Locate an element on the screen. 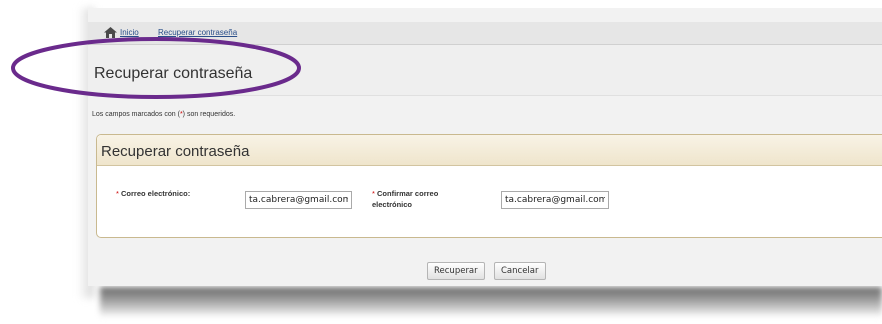 This screenshot has width=882, height=324. panel-title: Recuperar contraseña is located at coordinates (175, 151).